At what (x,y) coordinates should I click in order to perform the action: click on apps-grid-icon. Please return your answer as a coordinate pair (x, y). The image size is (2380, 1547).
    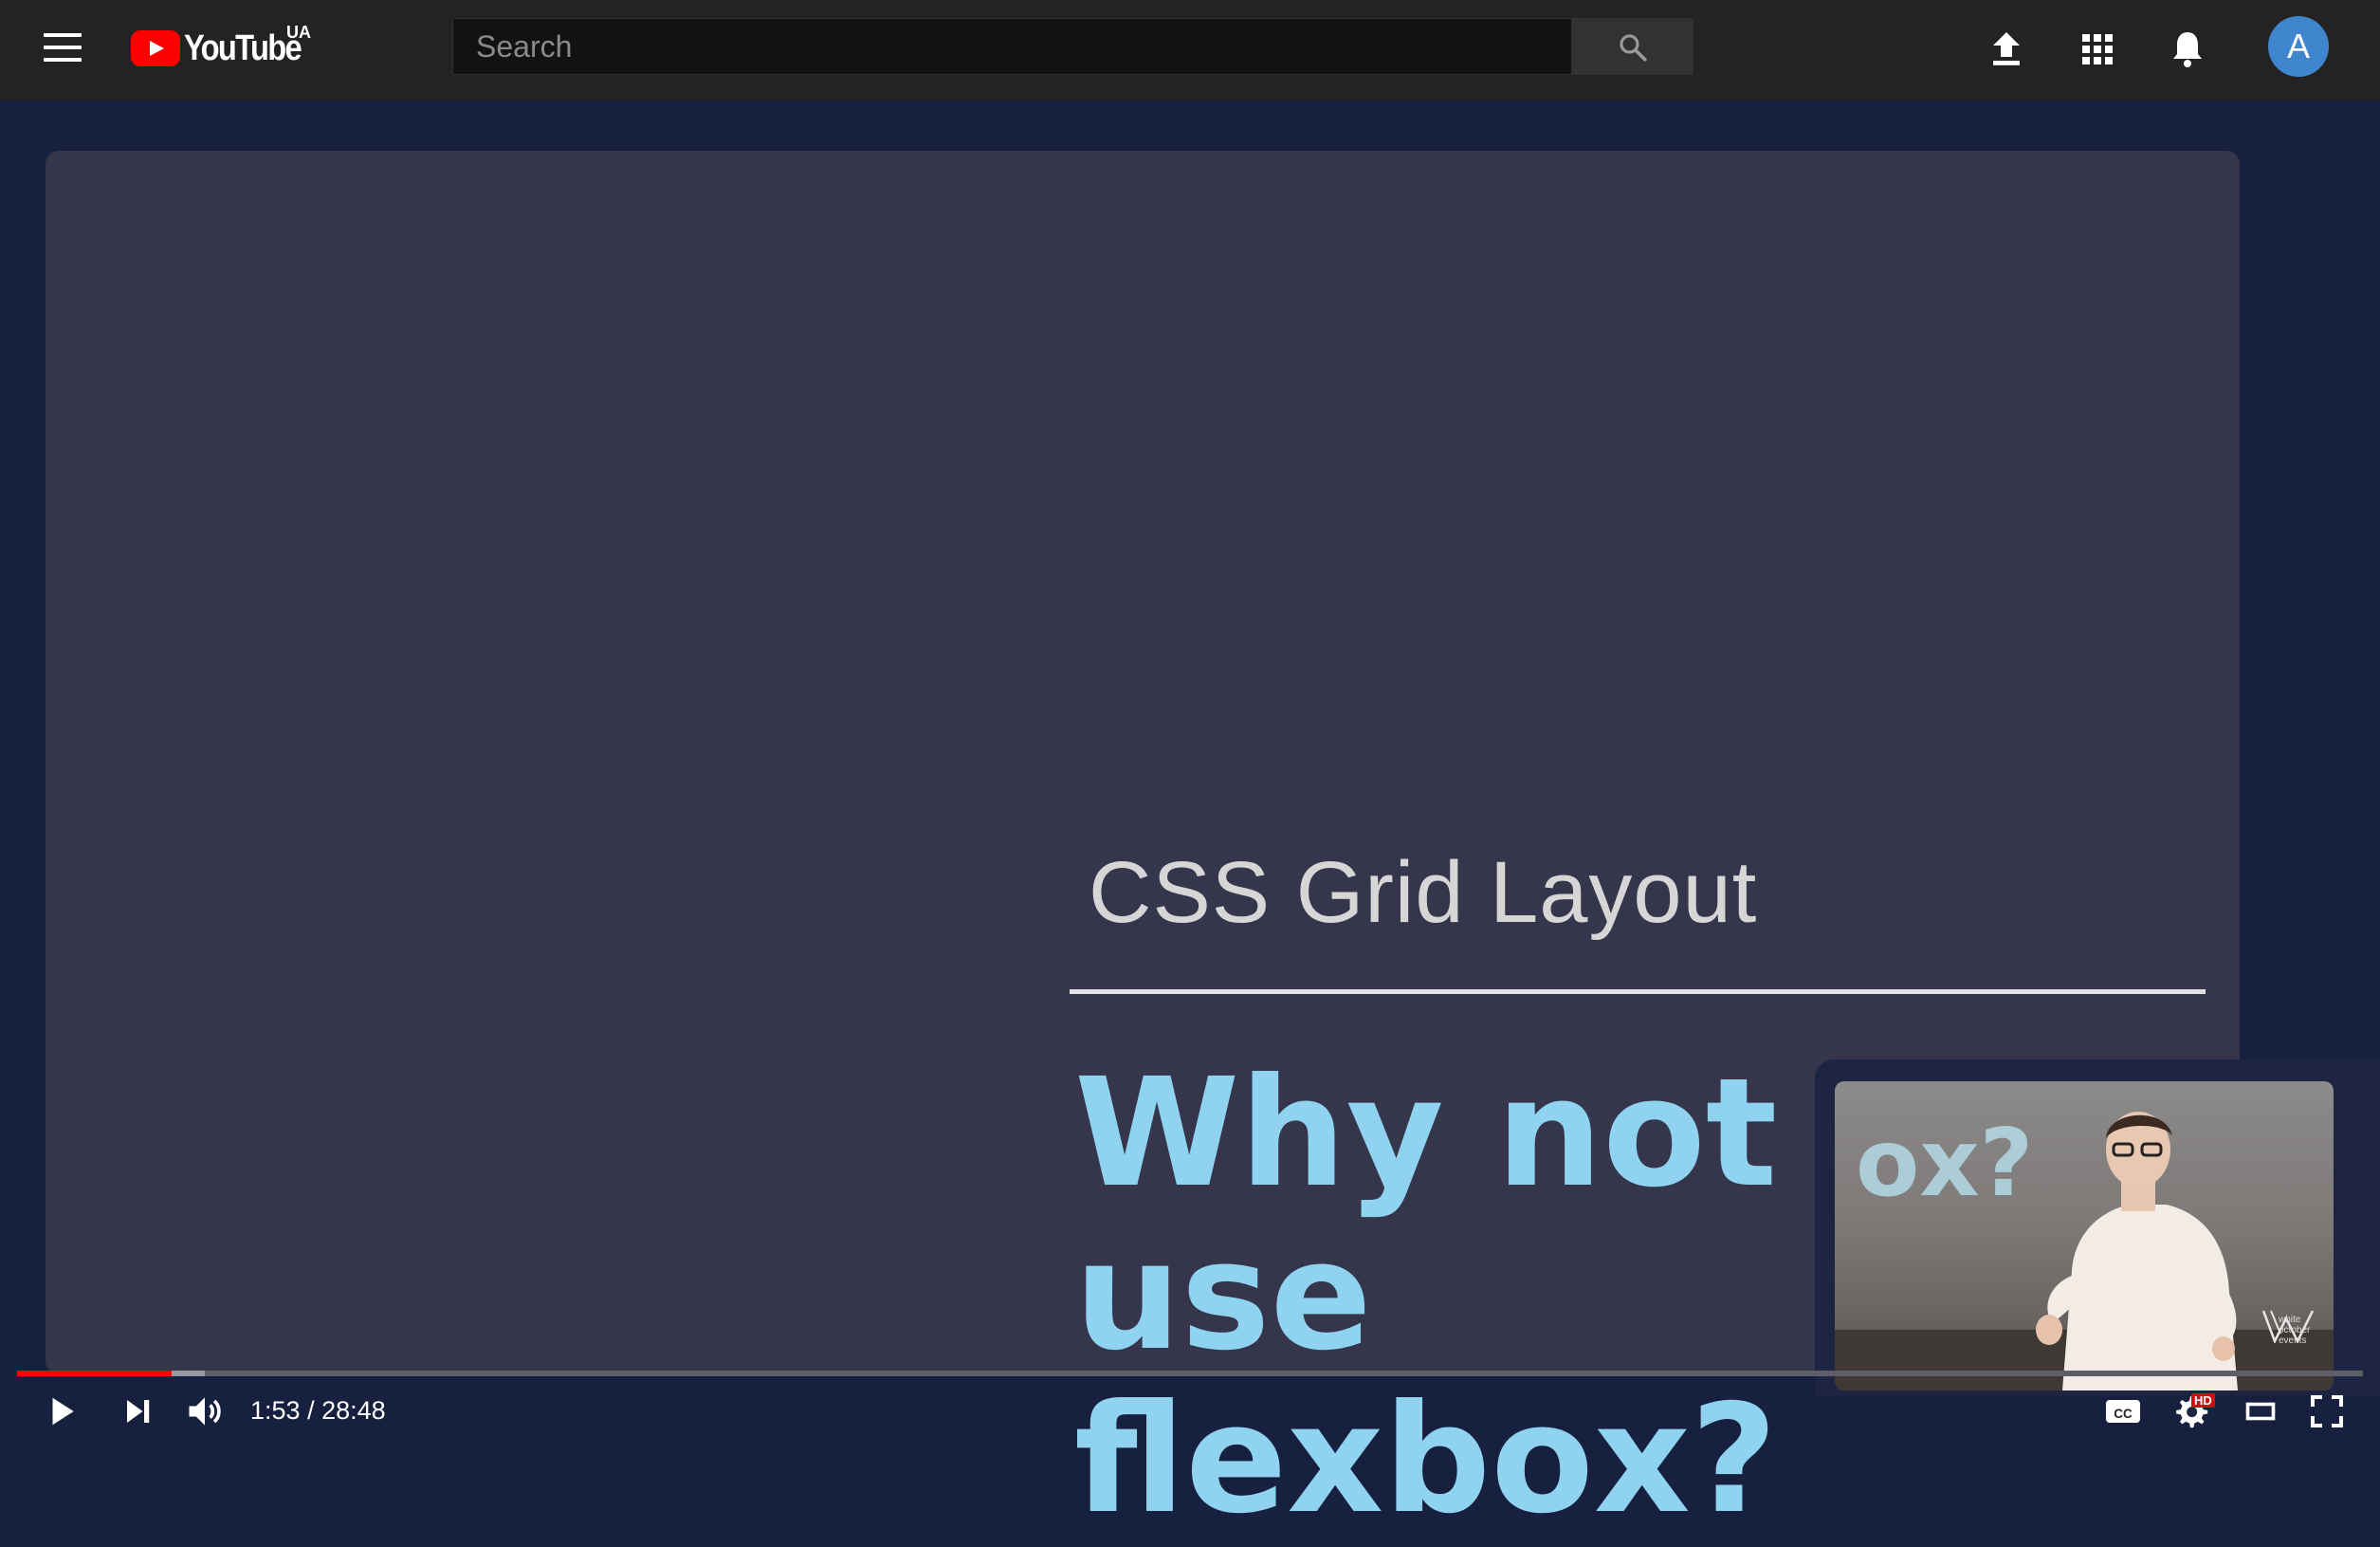
    Looking at the image, I should click on (2097, 49).